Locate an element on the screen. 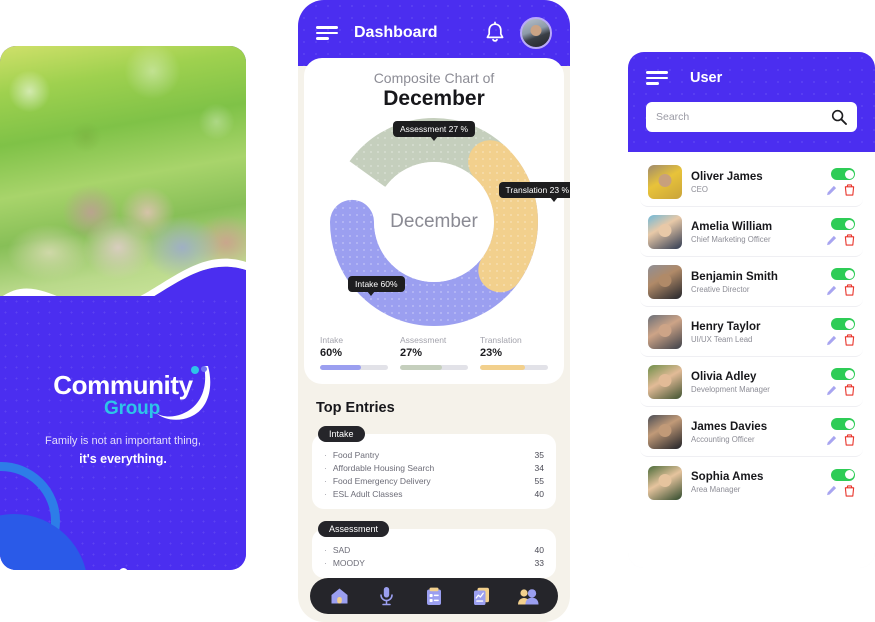 Image resolution: width=875 pixels, height=622 pixels. user-info: Oliver James CEO is located at coordinates (758, 182).